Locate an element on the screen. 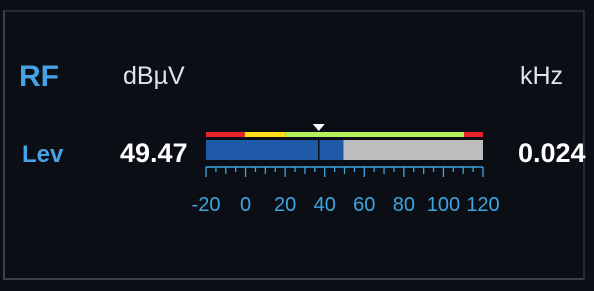 This screenshot has width=594, height=291. scale-label: 120 is located at coordinates (483, 205).